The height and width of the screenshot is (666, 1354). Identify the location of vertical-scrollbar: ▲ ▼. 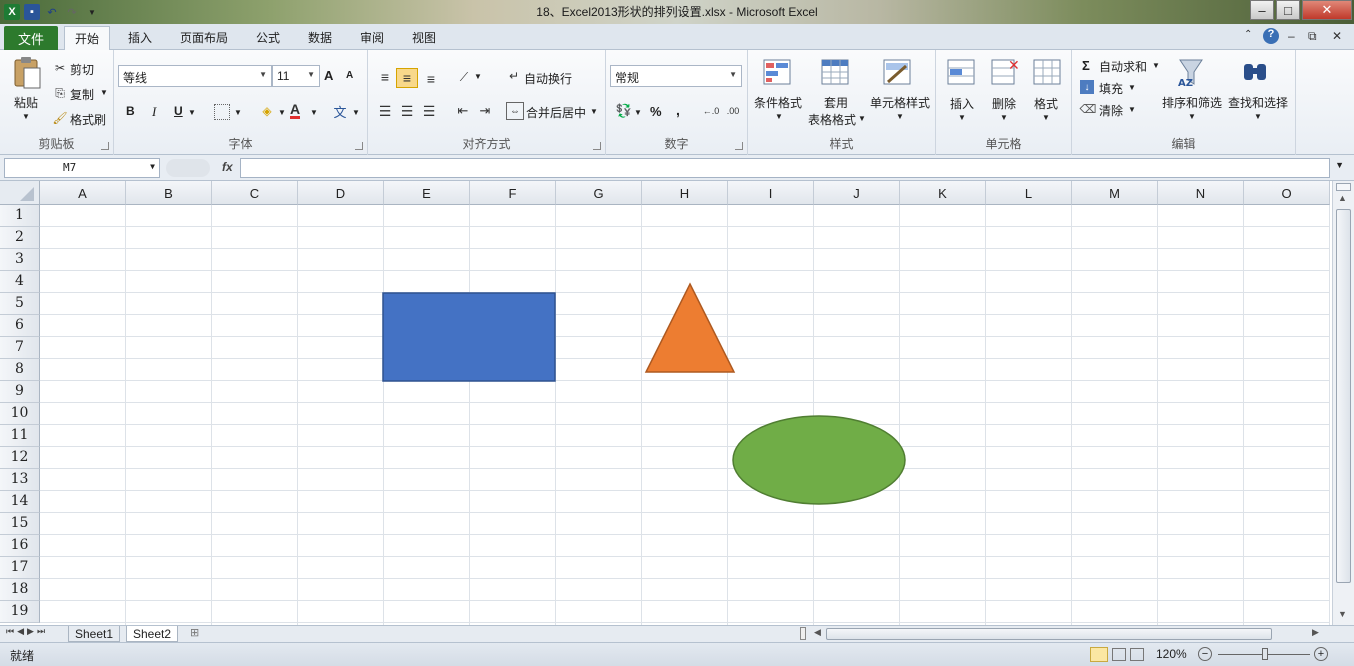
(1343, 403).